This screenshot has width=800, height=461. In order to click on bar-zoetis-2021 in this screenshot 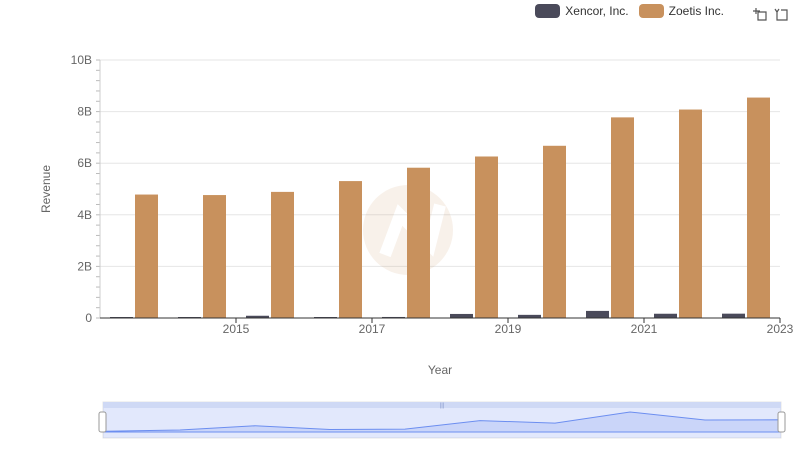, I will do `click(622, 217)`.